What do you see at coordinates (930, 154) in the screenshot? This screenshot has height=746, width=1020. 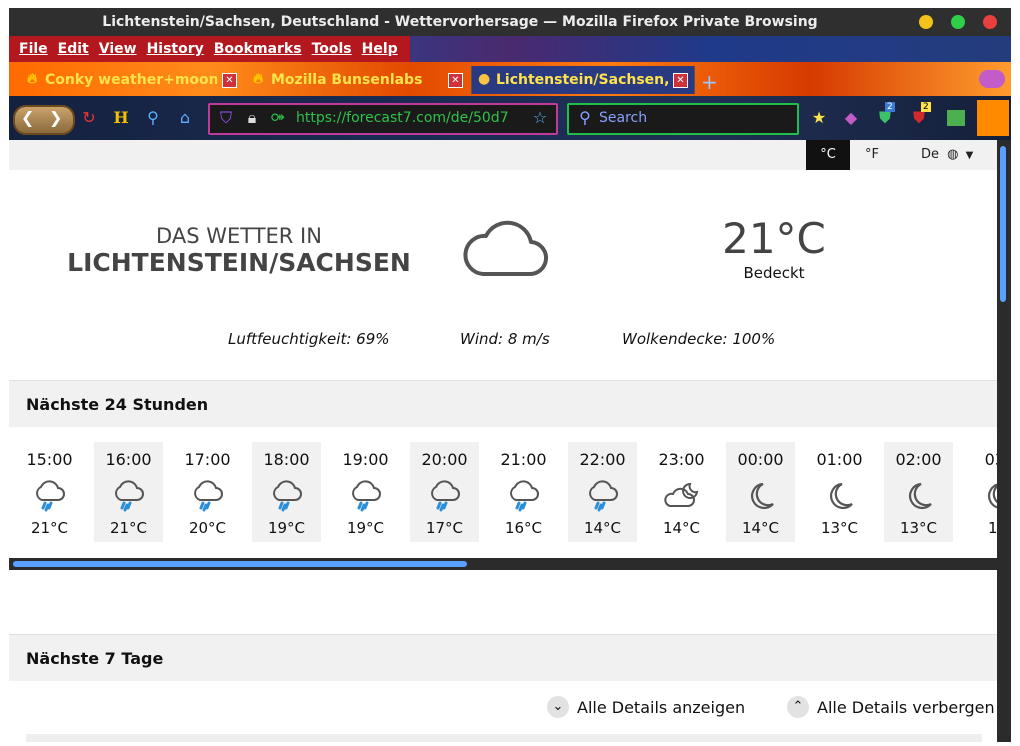 I see `language-label: De` at bounding box center [930, 154].